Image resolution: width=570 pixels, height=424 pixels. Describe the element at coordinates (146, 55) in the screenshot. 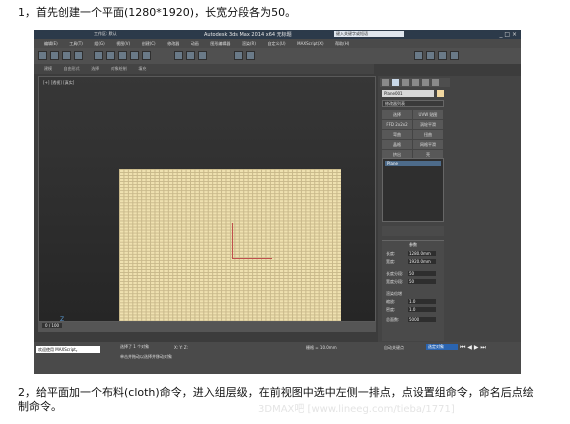

I see `scale-icon` at that location.